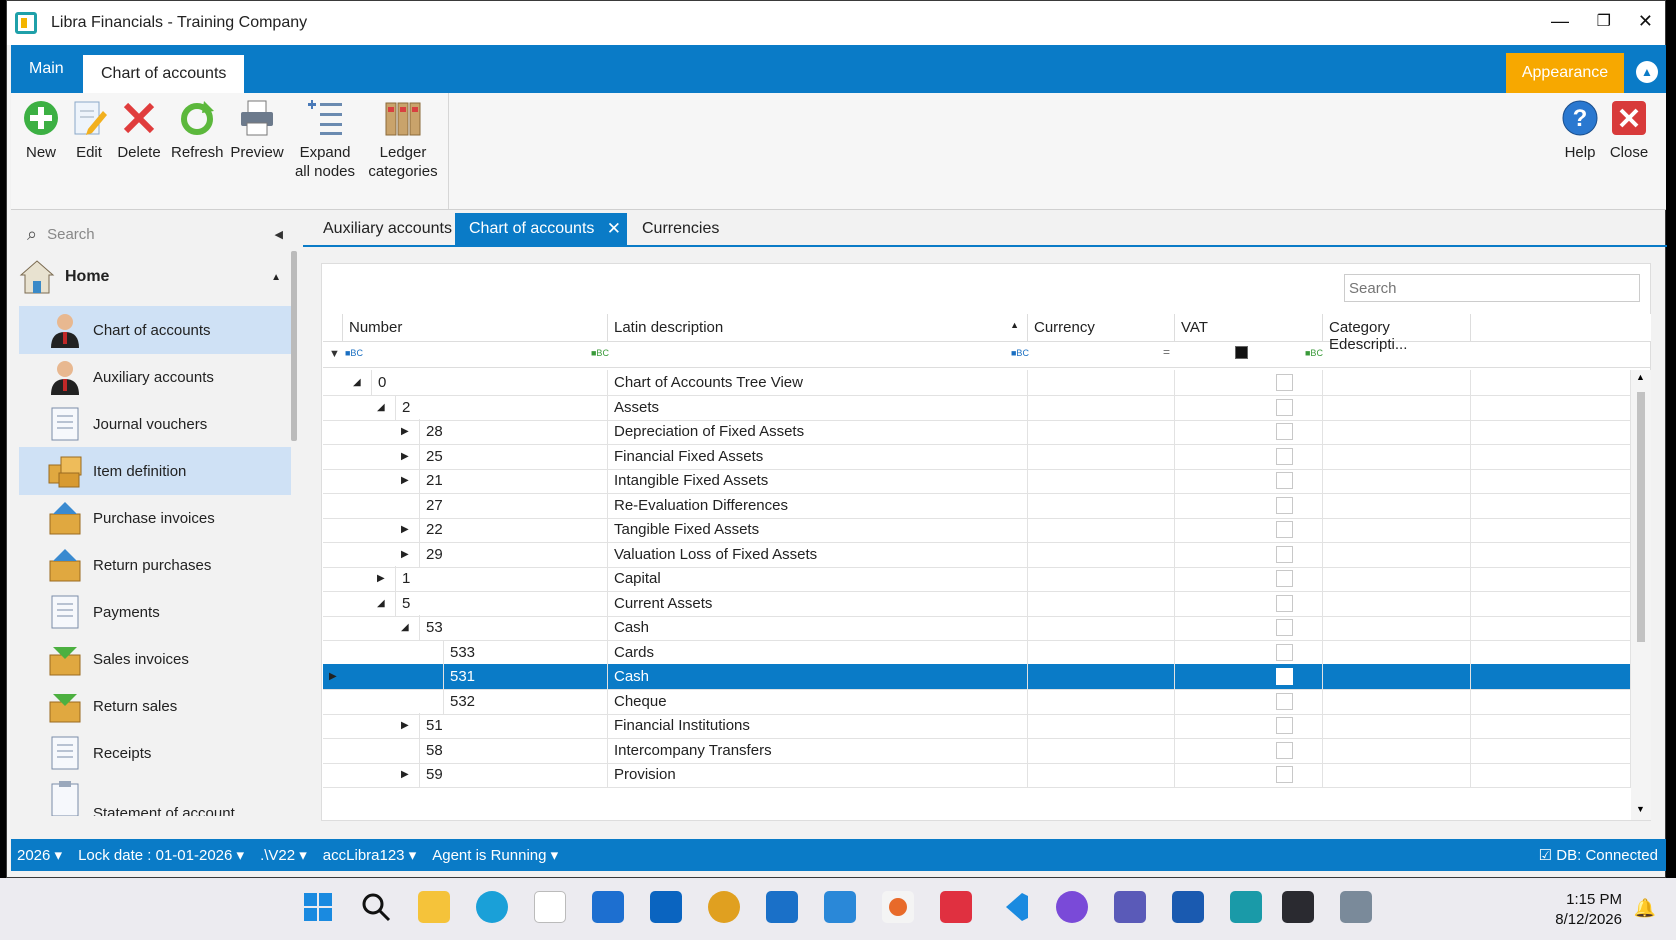  I want to click on cell-description: Cards, so click(818, 652).